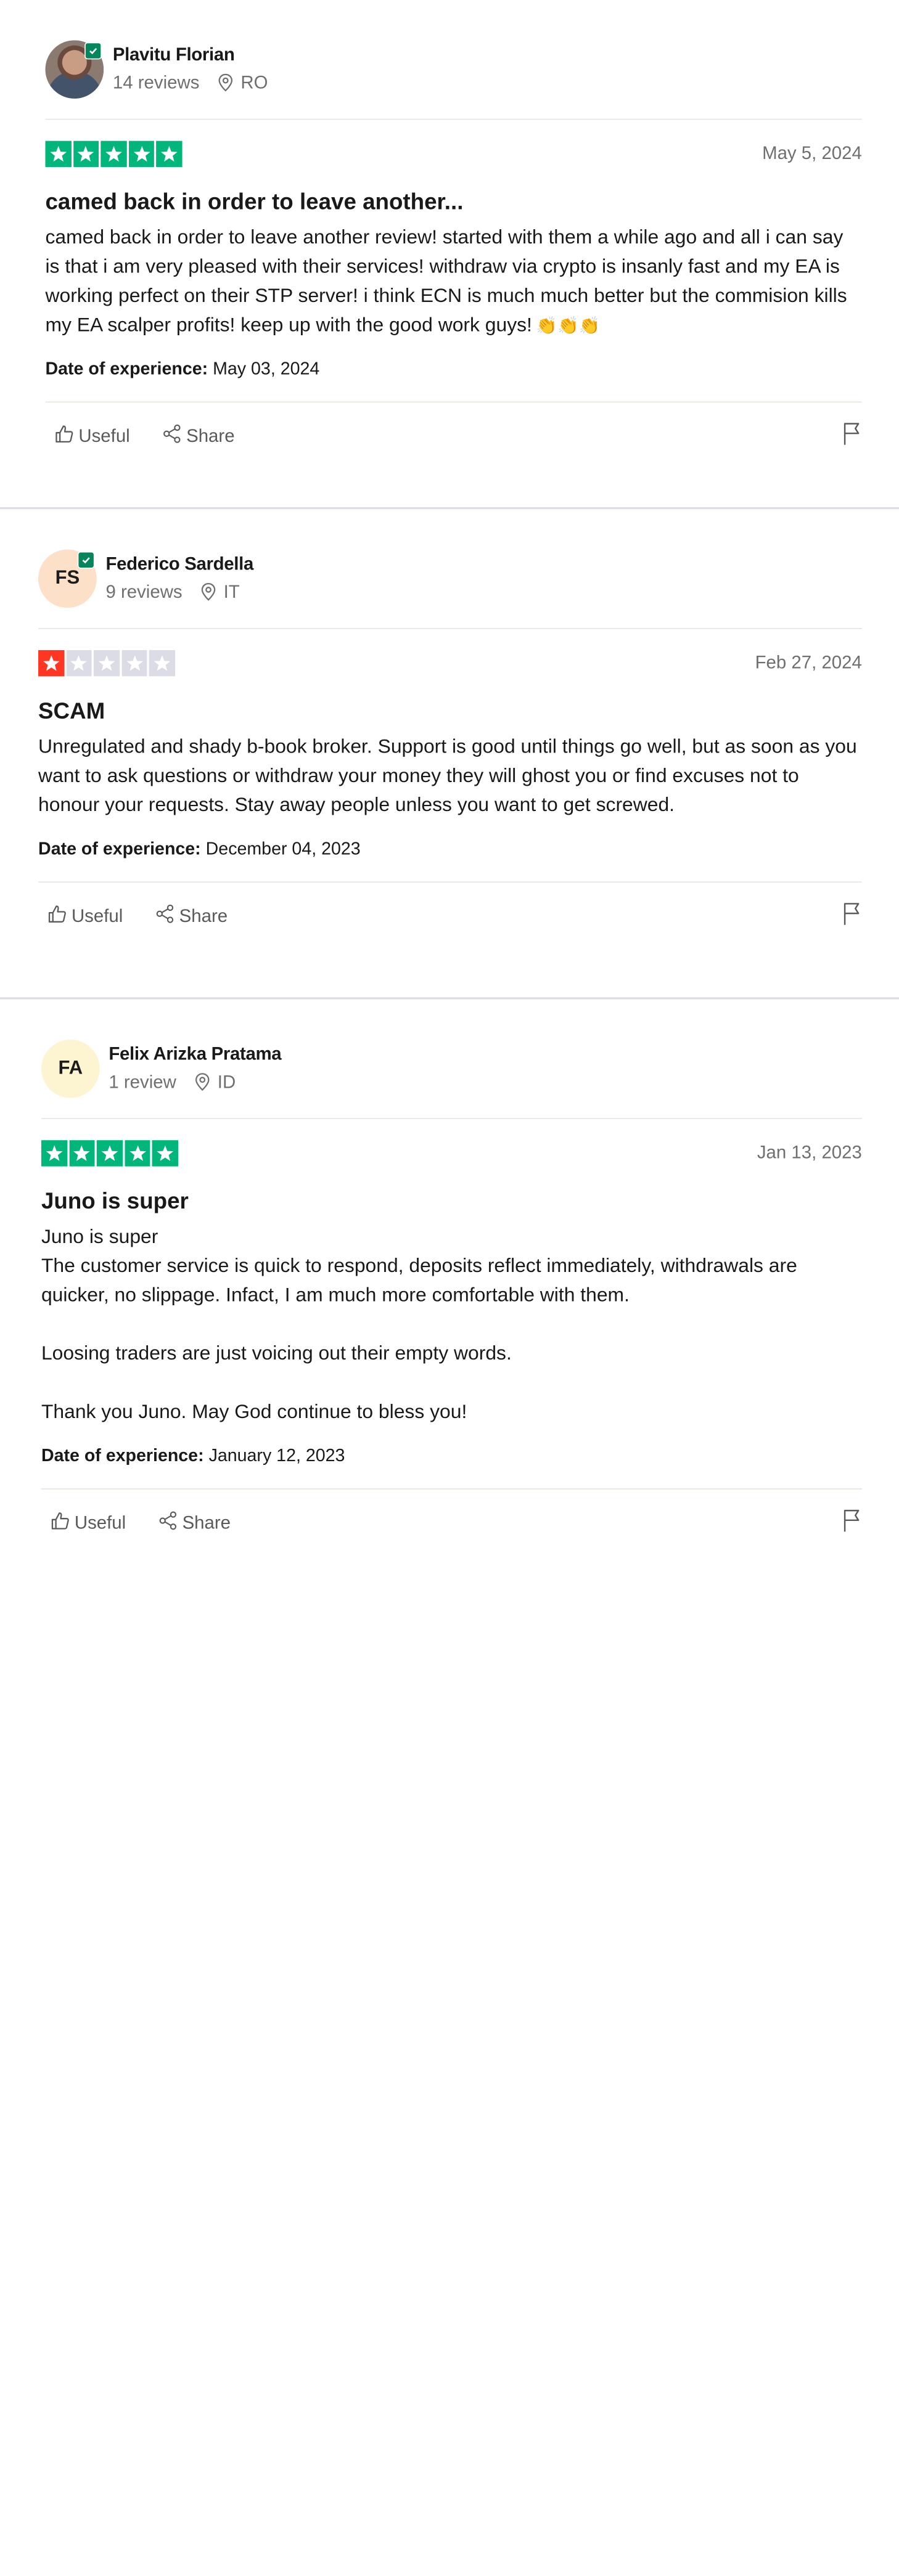 The image size is (899, 2576). Describe the element at coordinates (266, 368) in the screenshot. I see `date-of-experience-value: May 03, 2024` at that location.